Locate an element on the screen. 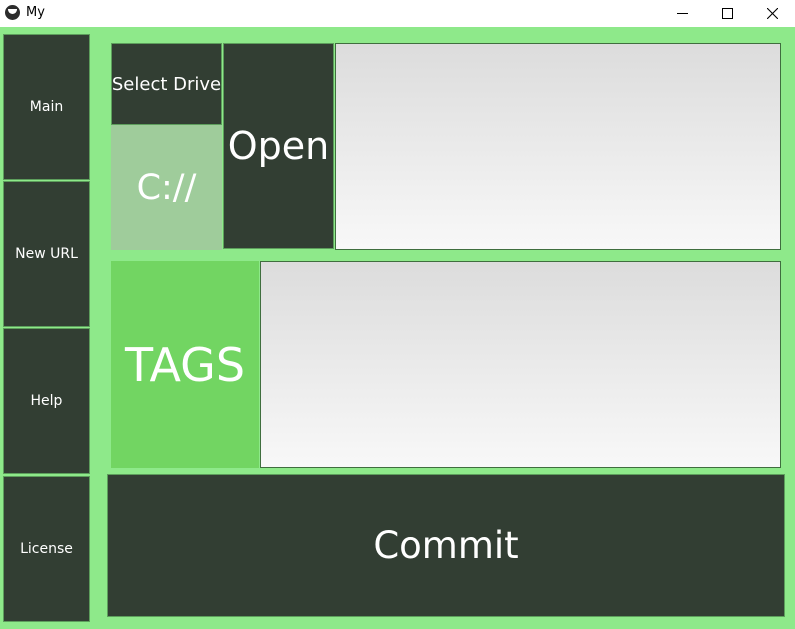 Image resolution: width=795 pixels, height=629 pixels. sidebar-item-help: Help is located at coordinates (46, 401).